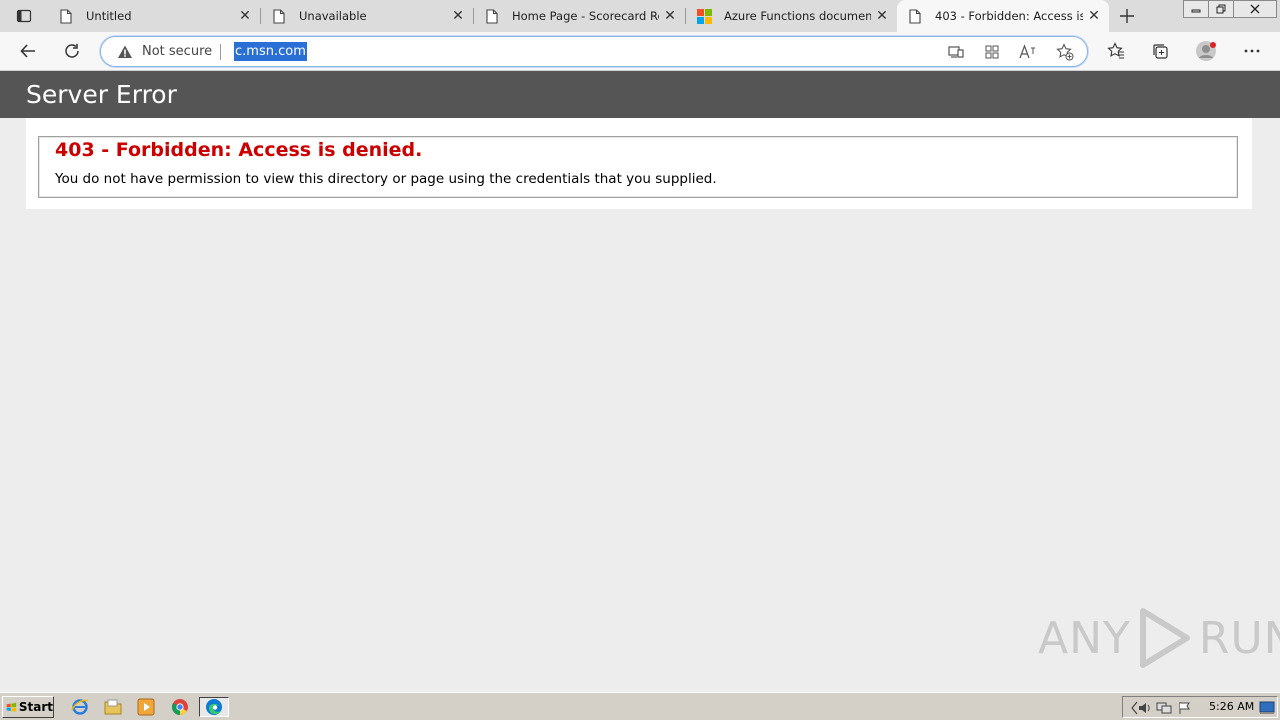  What do you see at coordinates (585, 16) in the screenshot?
I see `tab-title: Home Page - Scorecard Res` at bounding box center [585, 16].